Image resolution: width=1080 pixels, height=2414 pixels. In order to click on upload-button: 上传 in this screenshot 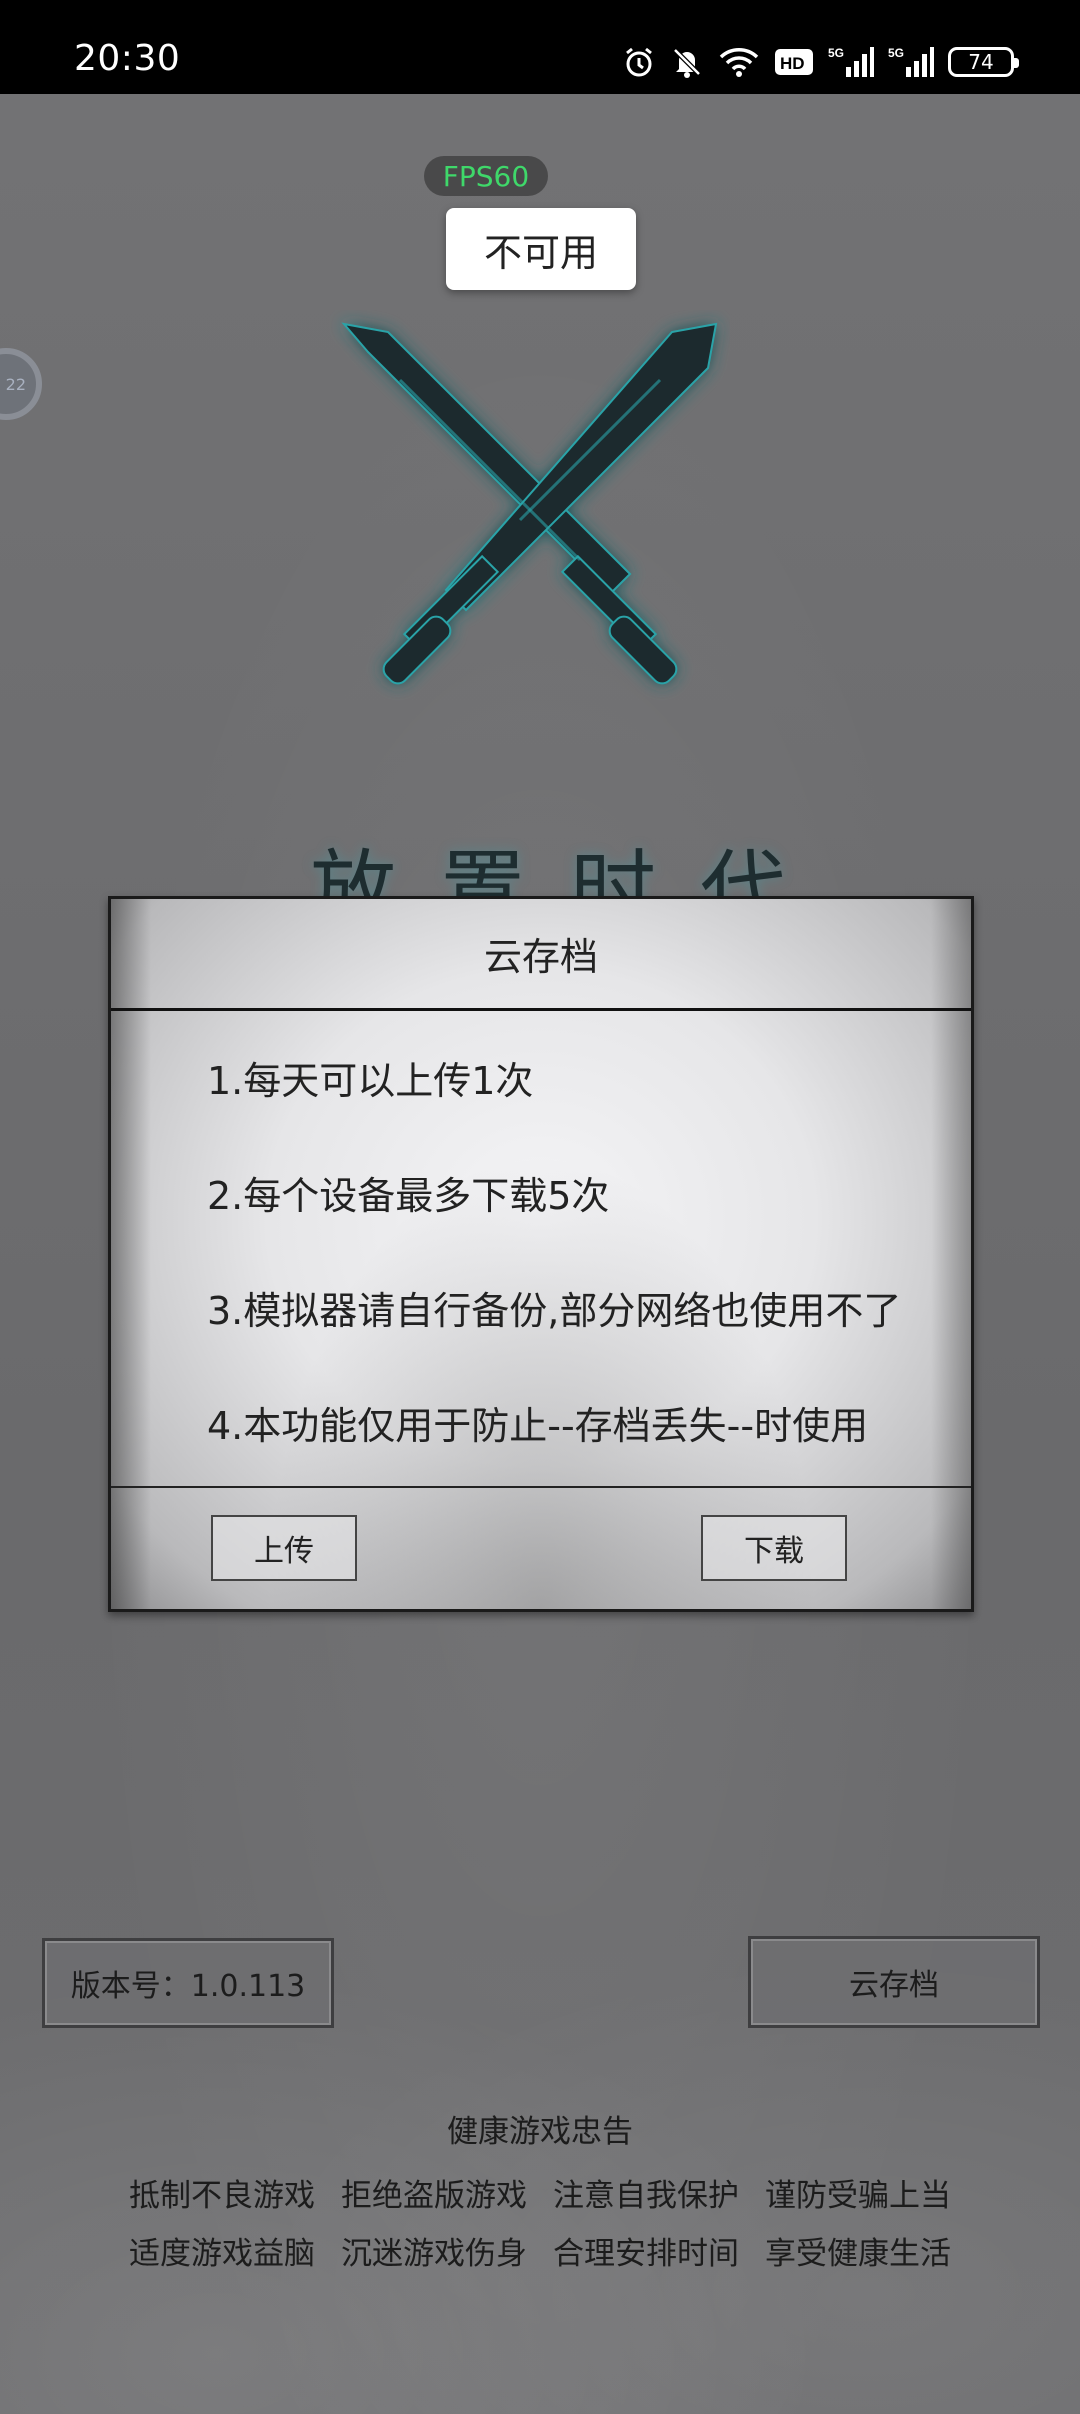, I will do `click(284, 1548)`.